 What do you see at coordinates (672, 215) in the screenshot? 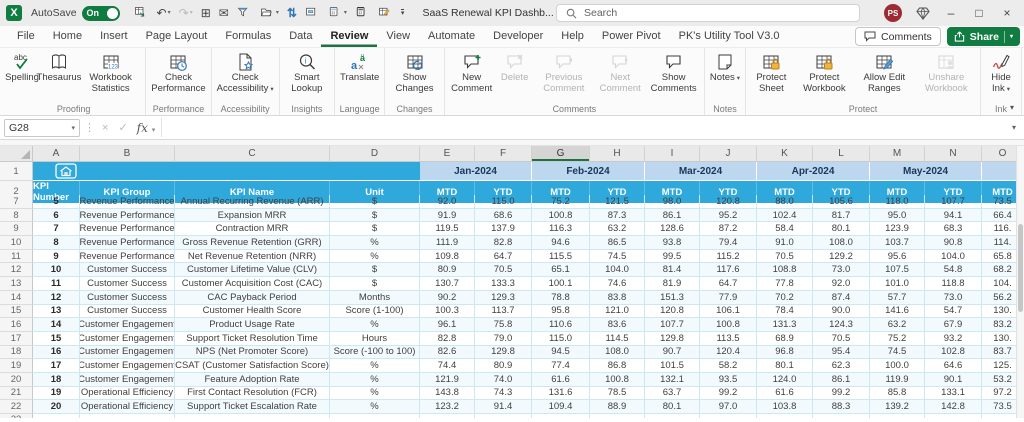
I see `cell-value: 86.1` at bounding box center [672, 215].